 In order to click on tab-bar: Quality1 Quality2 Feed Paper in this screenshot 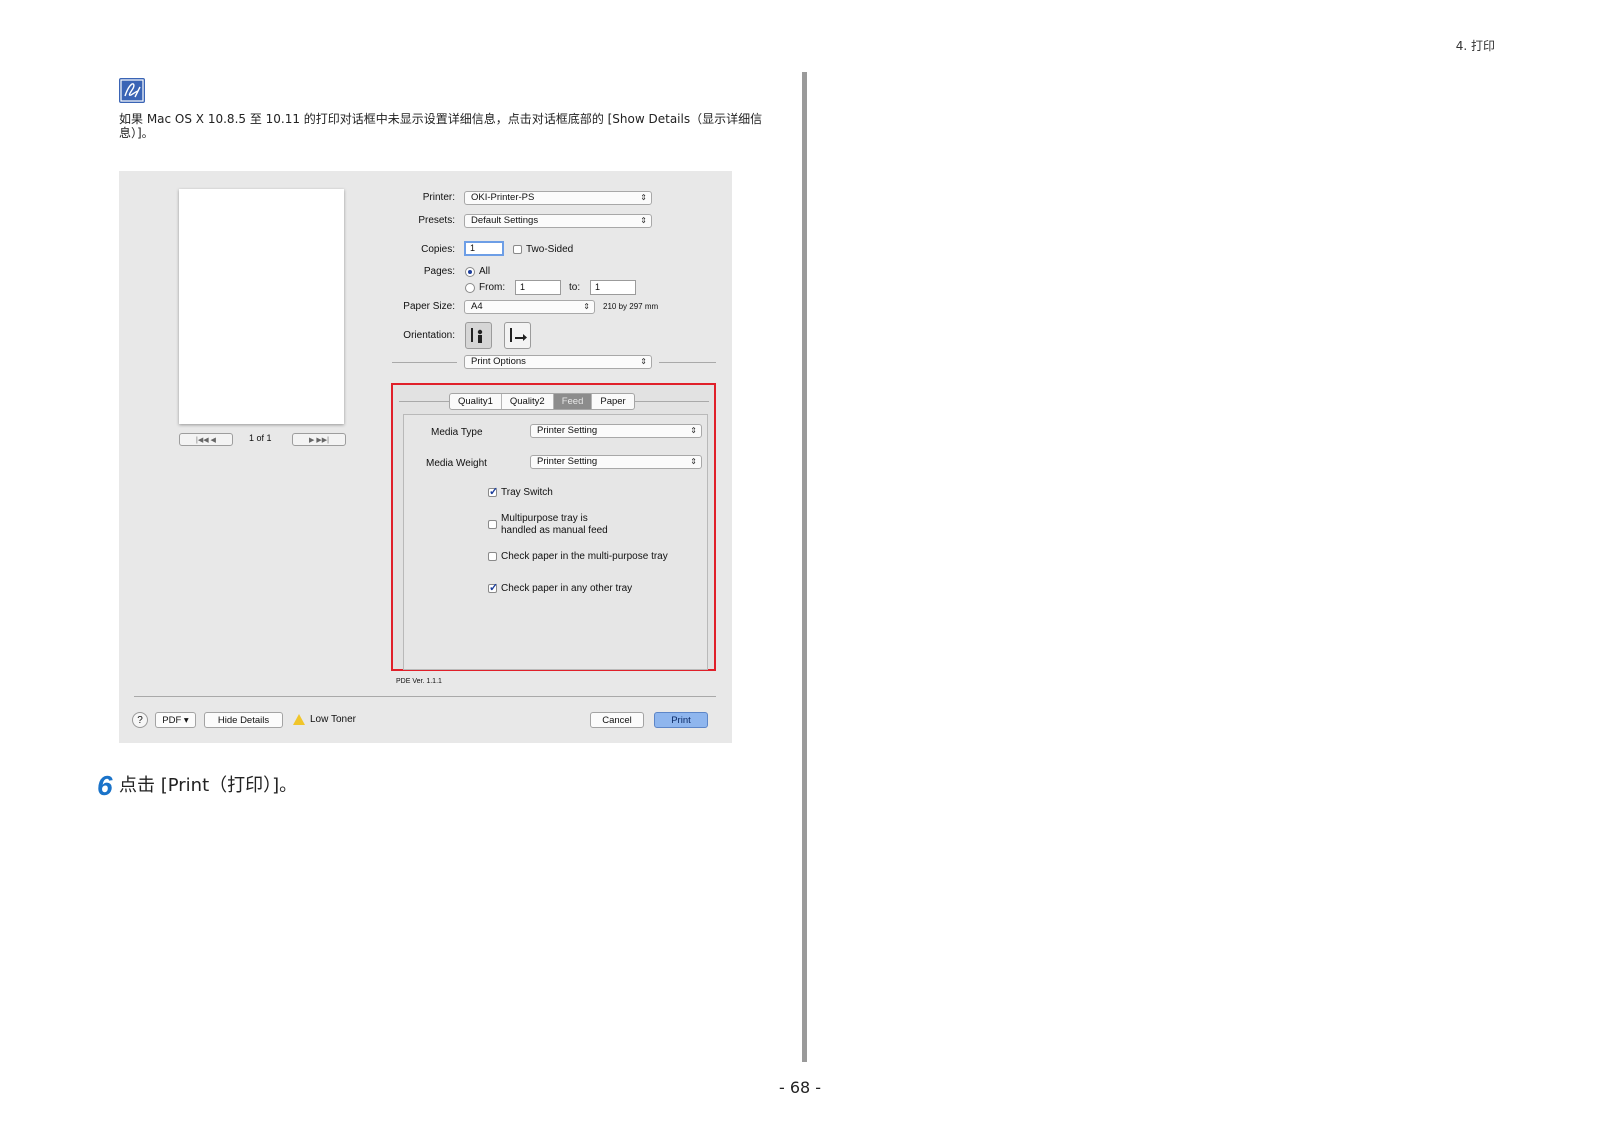, I will do `click(542, 401)`.